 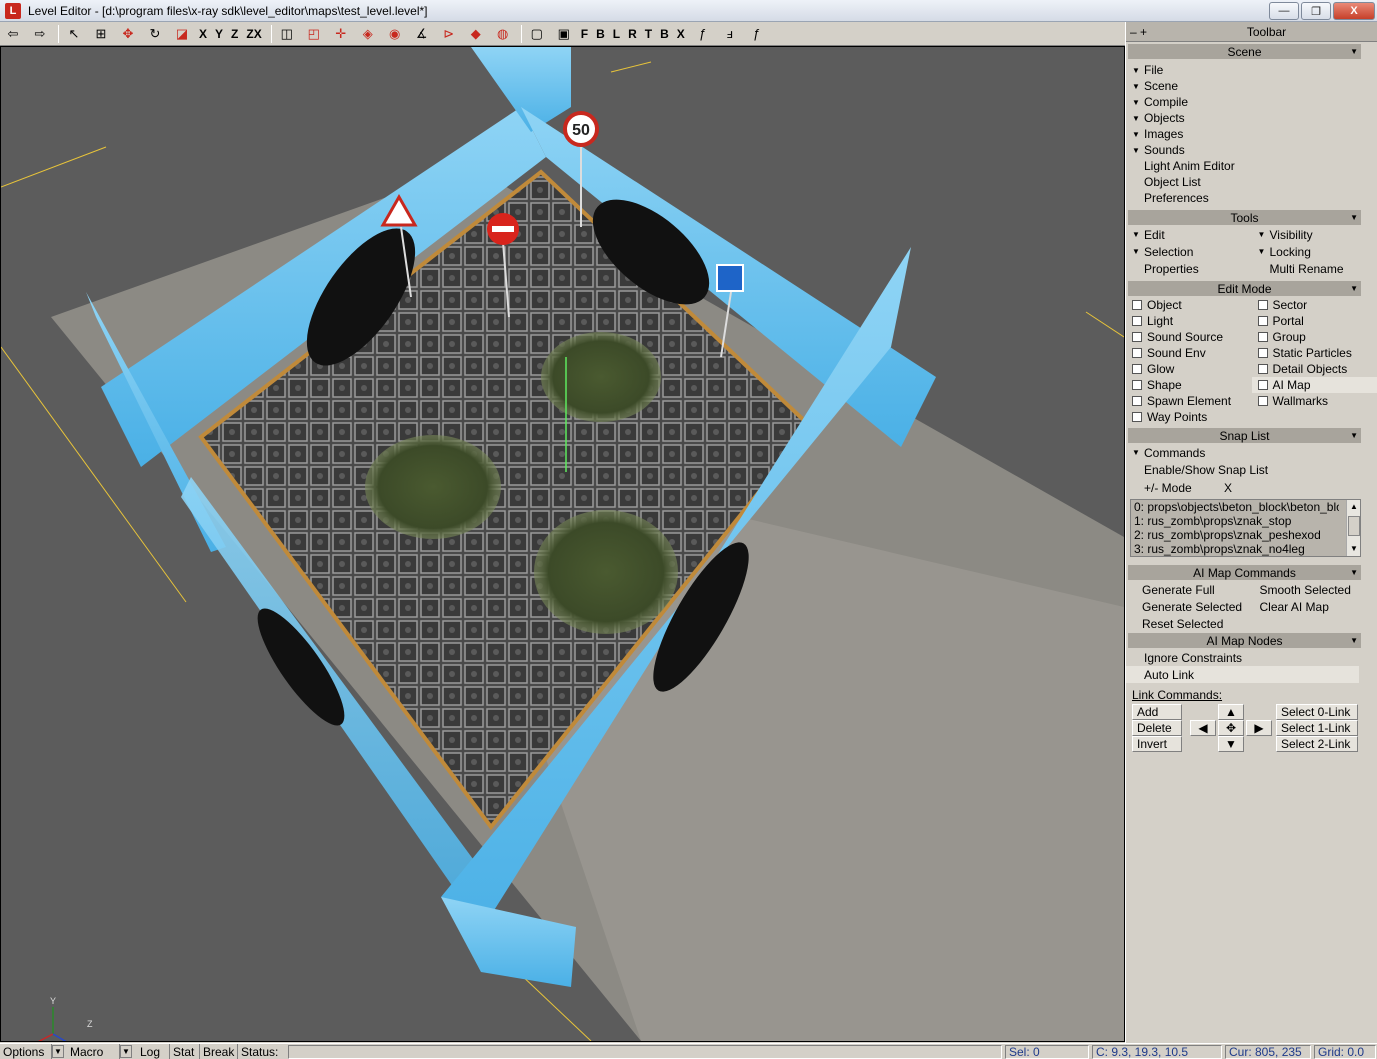 I want to click on tools-locking: ▼ Locking, so click(x=1314, y=251).